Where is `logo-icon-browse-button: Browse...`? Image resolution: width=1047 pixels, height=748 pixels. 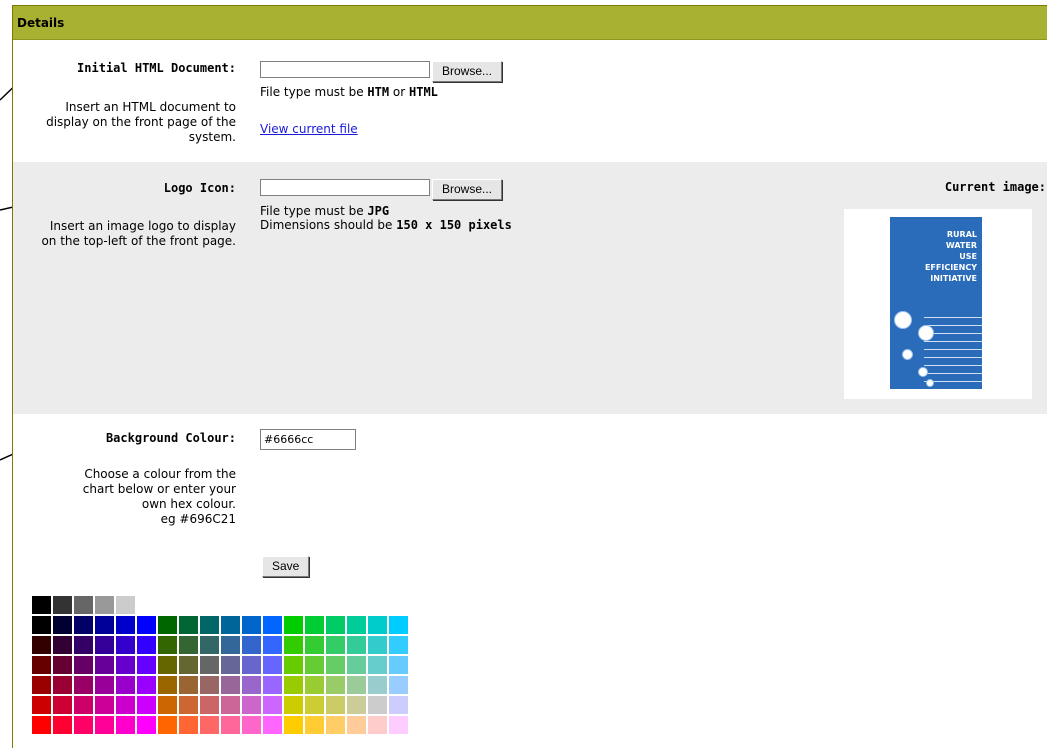 logo-icon-browse-button: Browse... is located at coordinates (467, 189).